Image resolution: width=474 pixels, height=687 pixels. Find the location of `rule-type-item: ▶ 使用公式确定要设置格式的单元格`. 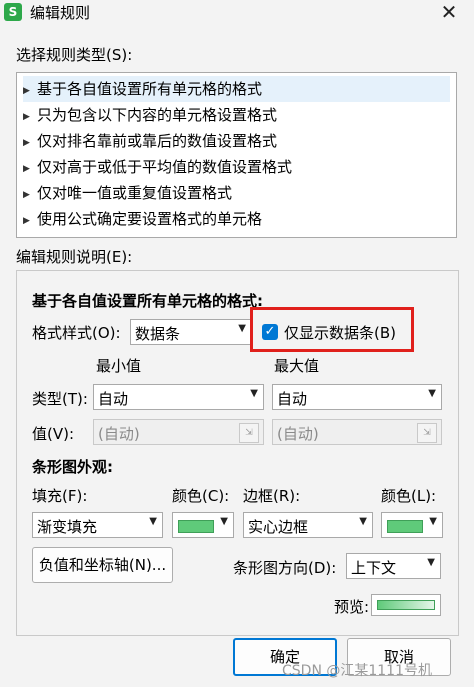

rule-type-item: ▶ 使用公式确定要设置格式的单元格 is located at coordinates (142, 219).